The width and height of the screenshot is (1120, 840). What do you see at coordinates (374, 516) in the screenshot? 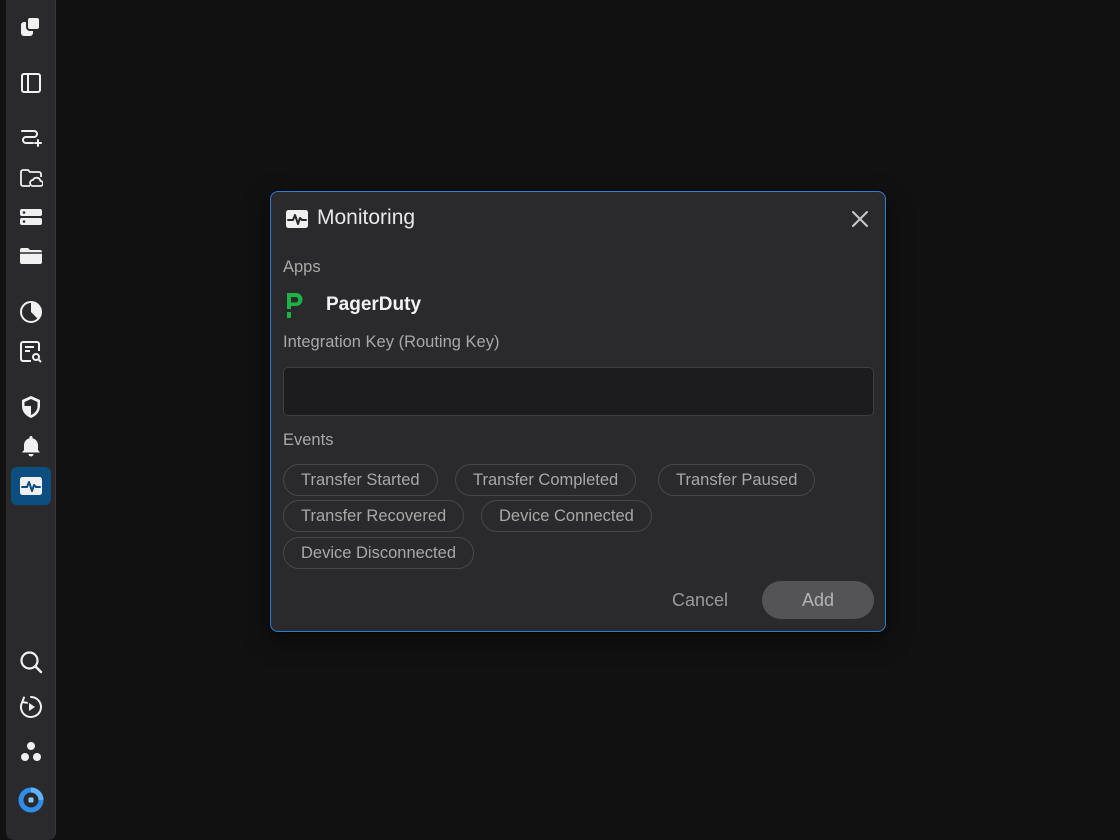
I see `event-chip-transfer-recovered: Transfer Recovered` at bounding box center [374, 516].